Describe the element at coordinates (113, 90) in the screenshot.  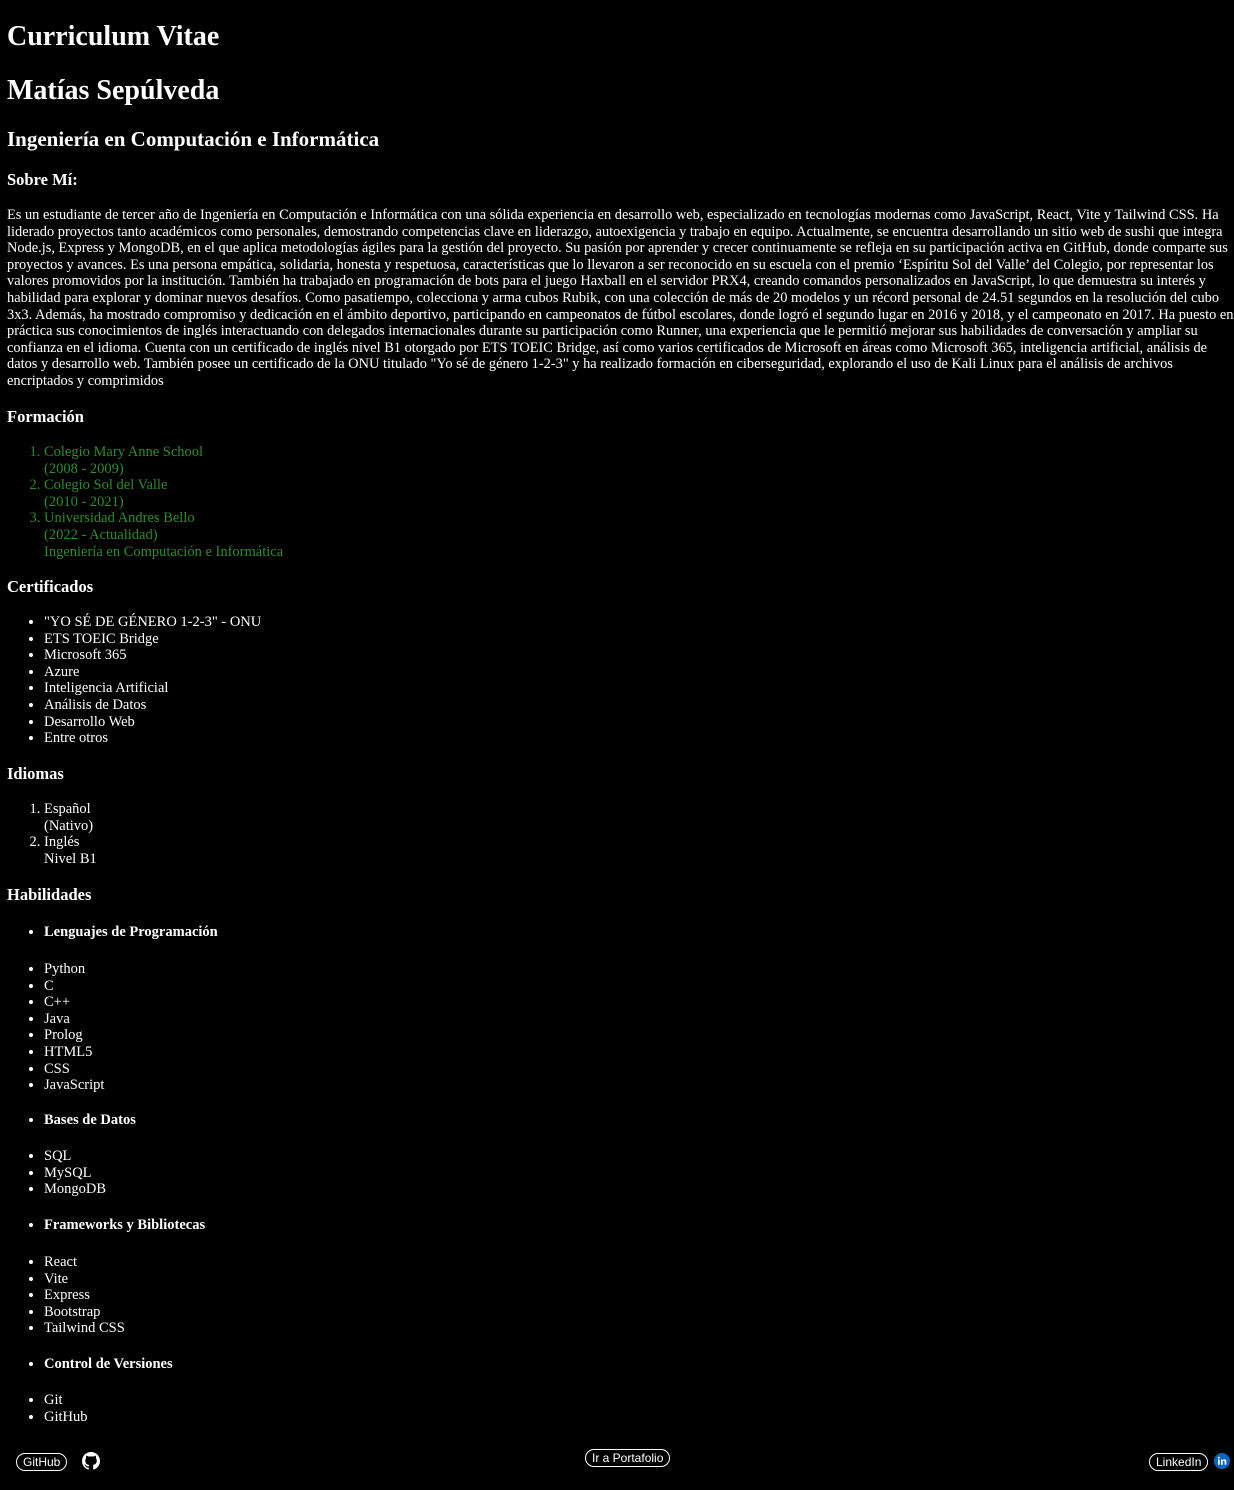
I see `person-name: Matías Sepúlveda` at that location.